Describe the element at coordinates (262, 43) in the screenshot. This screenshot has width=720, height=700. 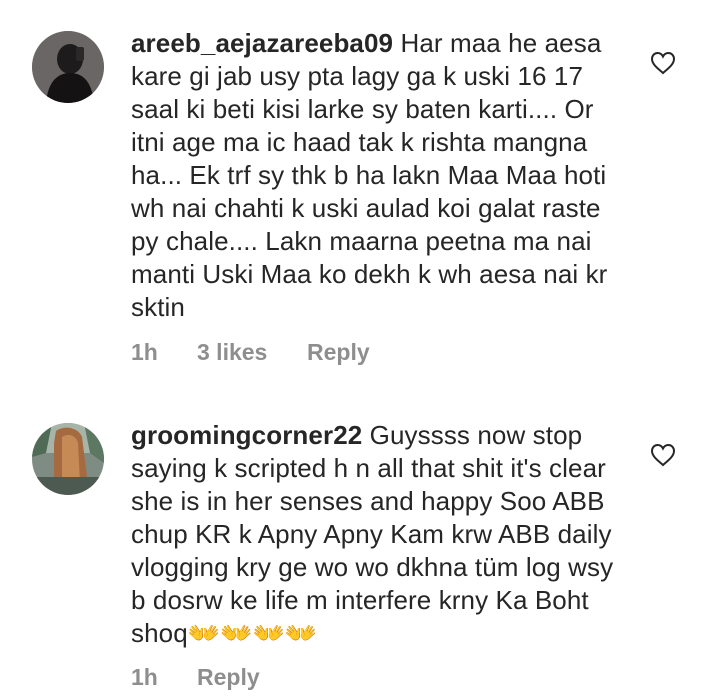
I see `username: areeb_aejazareeba09` at that location.